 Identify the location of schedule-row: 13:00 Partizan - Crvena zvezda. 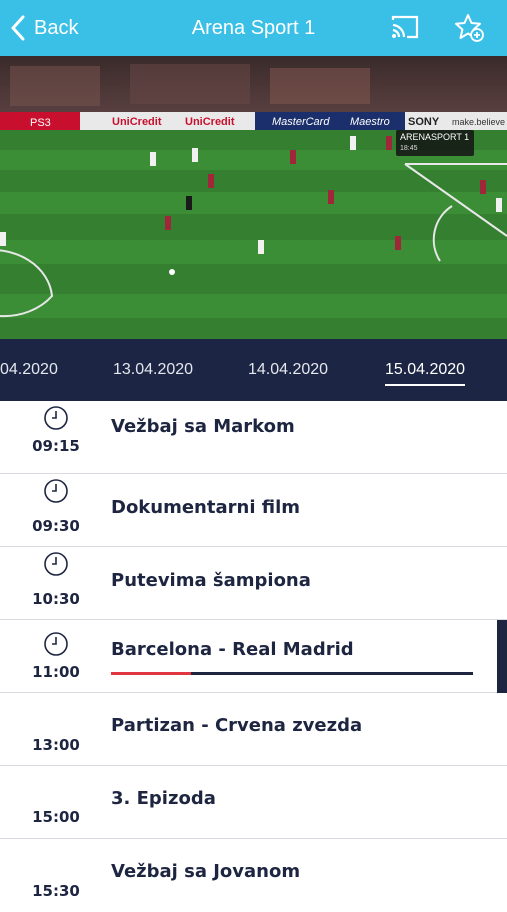
(253, 729).